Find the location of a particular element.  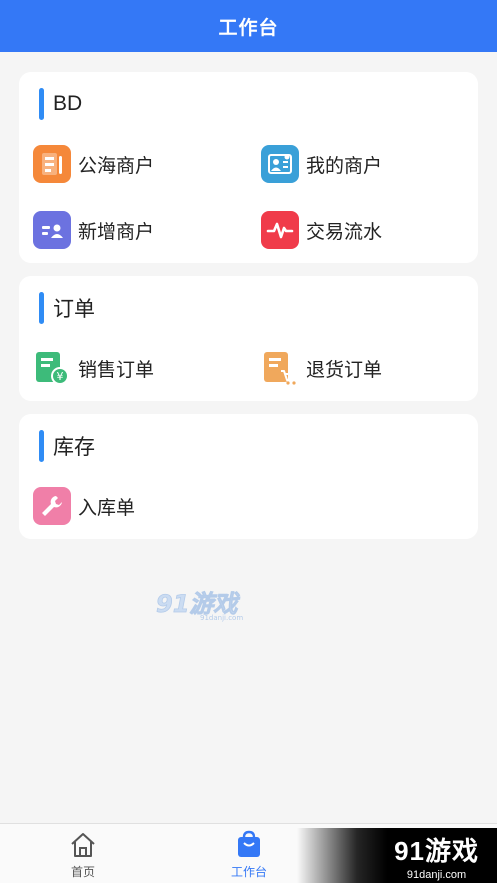

menu-item-label: 销售订单 is located at coordinates (116, 370).